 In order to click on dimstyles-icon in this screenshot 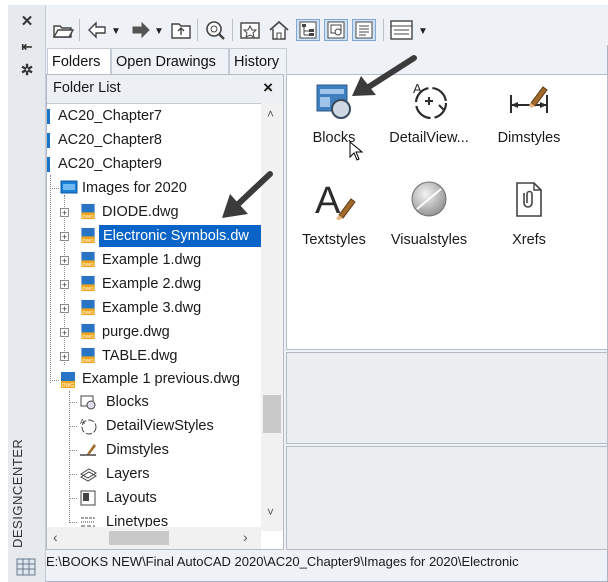, I will do `click(529, 99)`.